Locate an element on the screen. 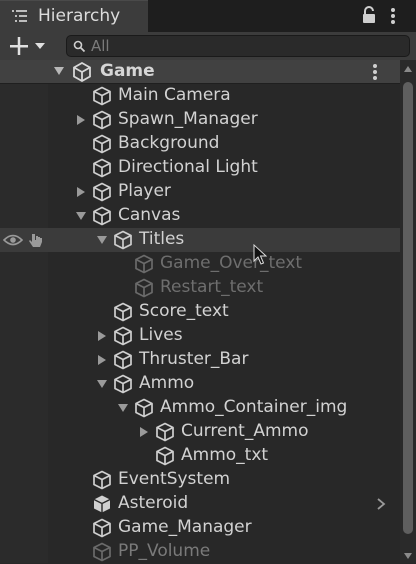 This screenshot has height=564, width=416. search-icon is located at coordinates (79, 46).